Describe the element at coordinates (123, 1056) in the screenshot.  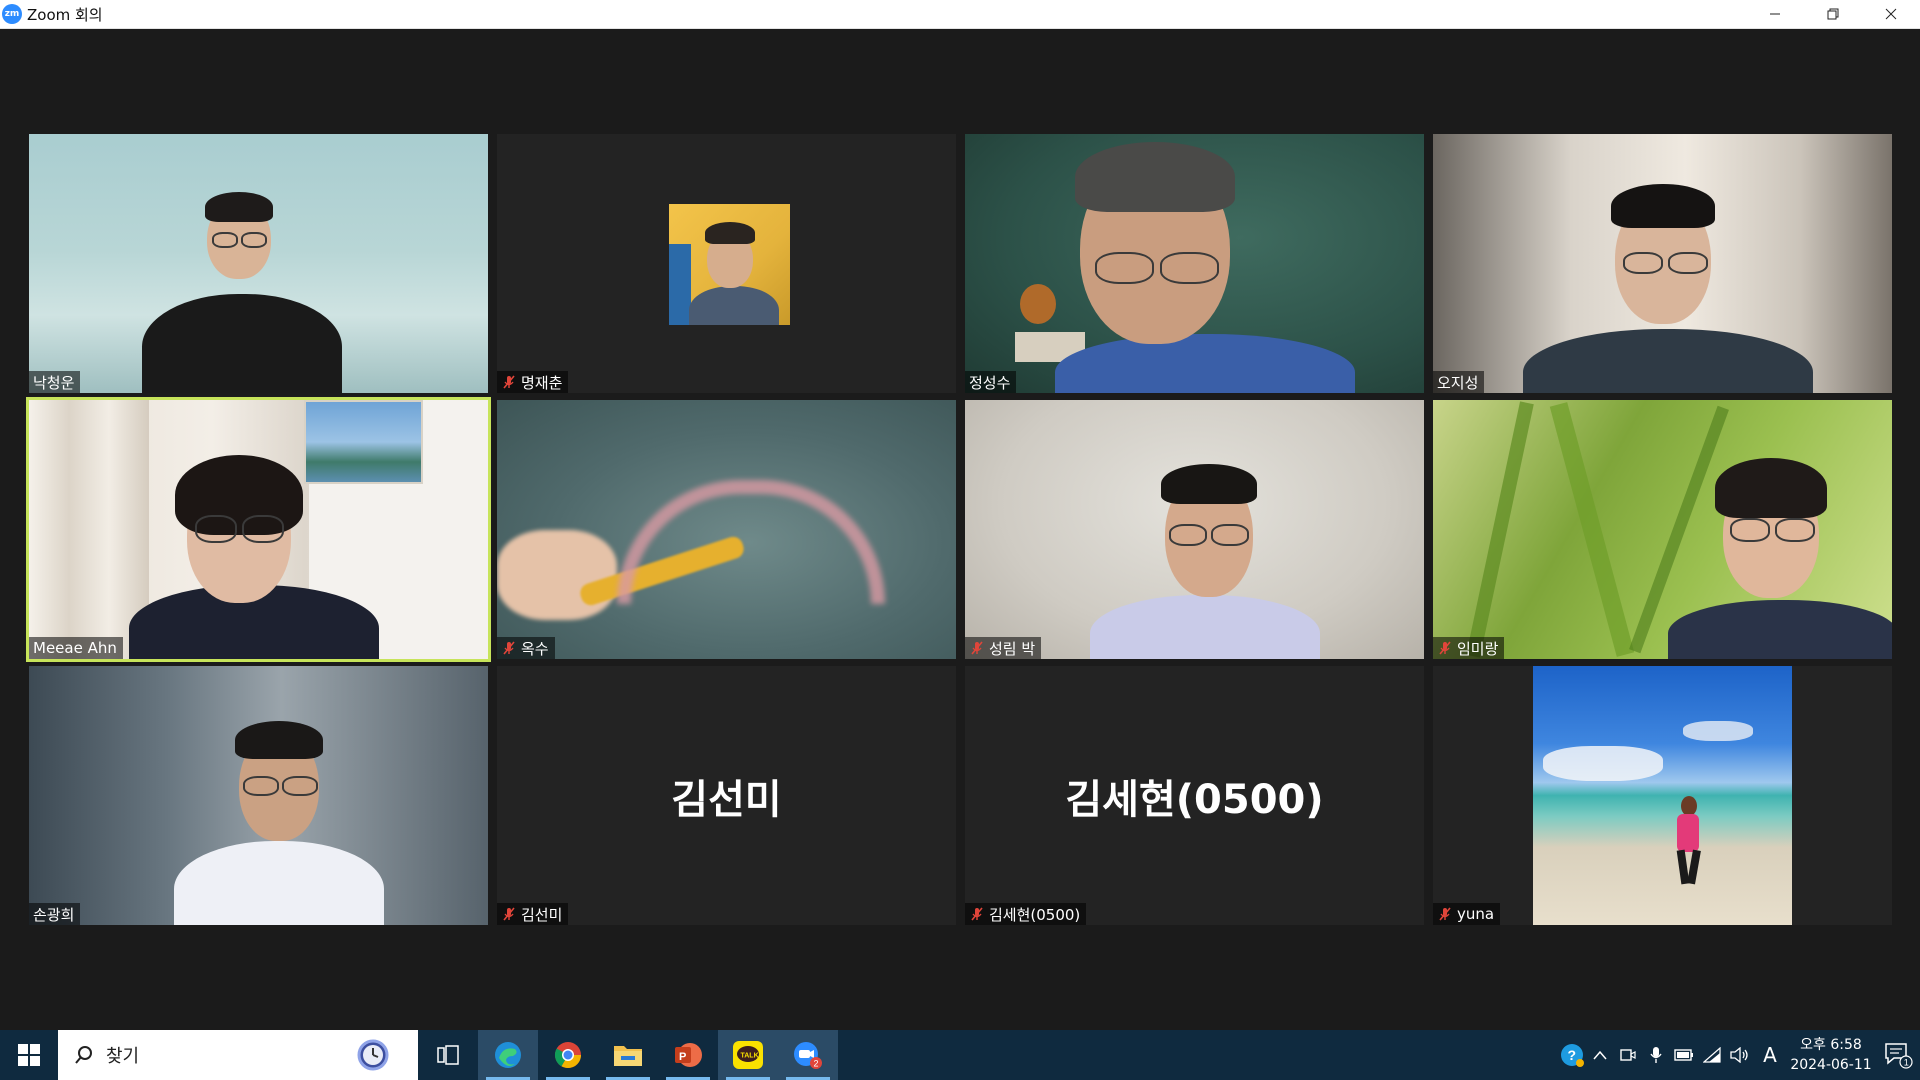
I see `search-placeholder: 찾기` at that location.